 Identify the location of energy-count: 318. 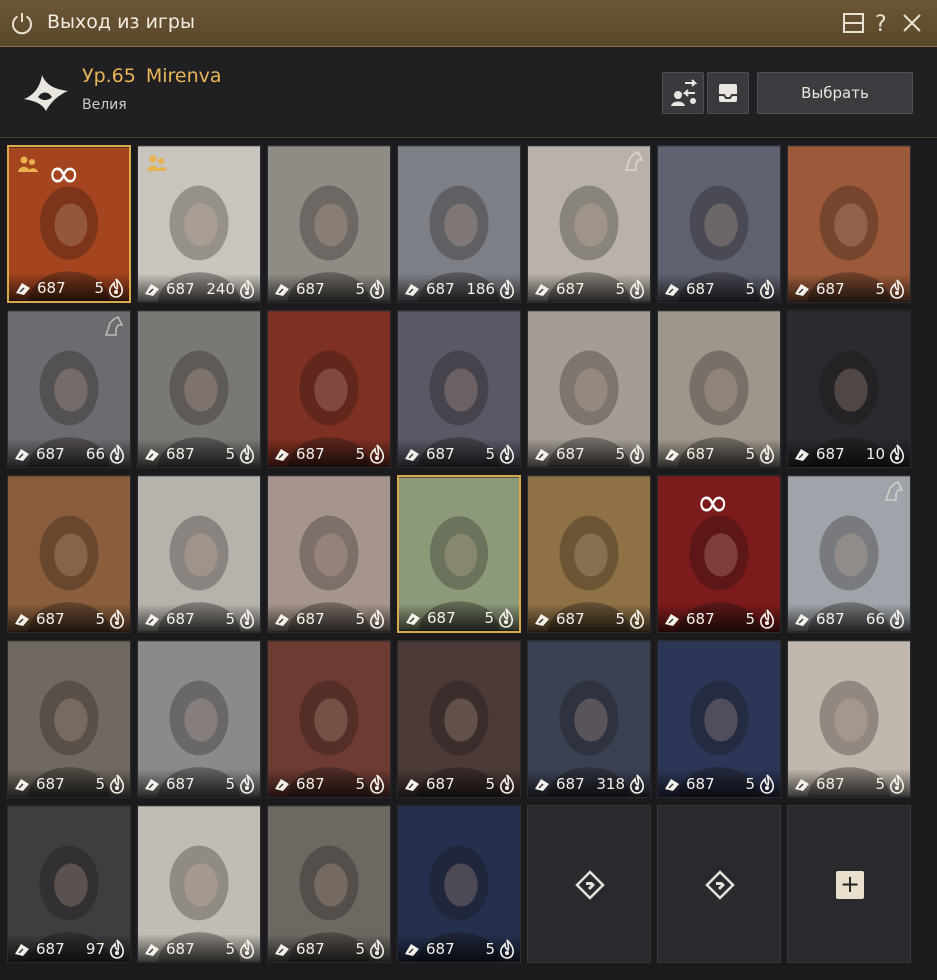
(610, 784).